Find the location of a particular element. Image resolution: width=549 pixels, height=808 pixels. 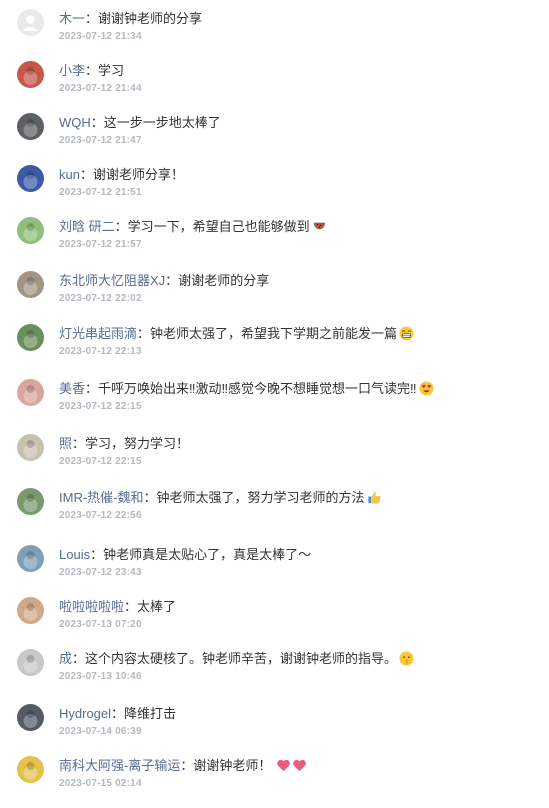

commenter-name: 成 is located at coordinates (65, 658).